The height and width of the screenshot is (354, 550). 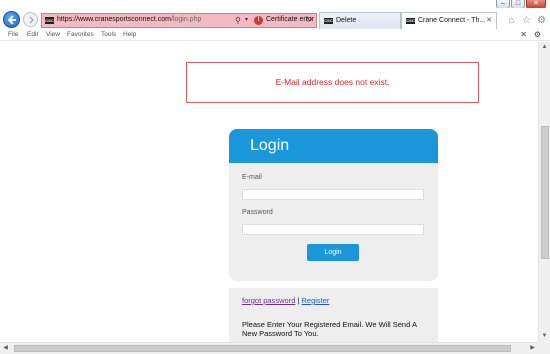 What do you see at coordinates (262, 348) in the screenshot?
I see `horizontal-scroll-thumb` at bounding box center [262, 348].